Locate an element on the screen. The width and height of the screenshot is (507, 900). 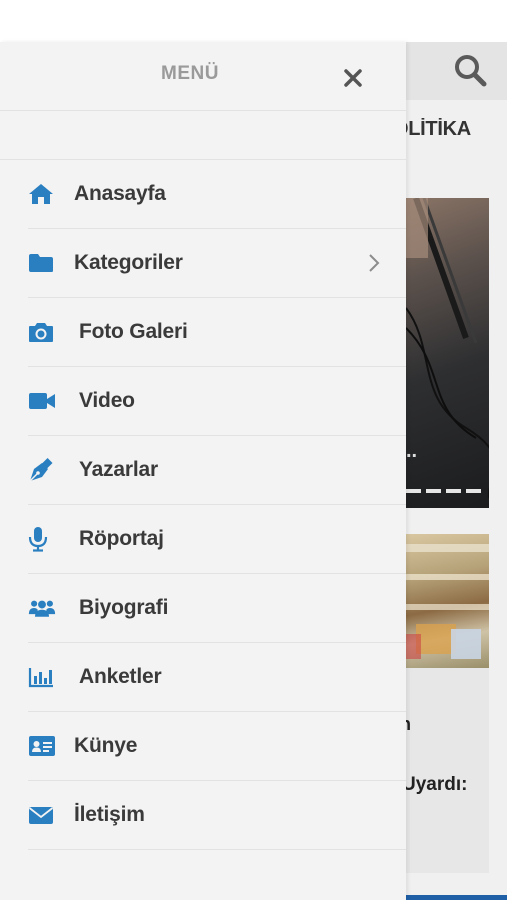
menu-item-yazarlar: Yazarlar is located at coordinates (217, 470).